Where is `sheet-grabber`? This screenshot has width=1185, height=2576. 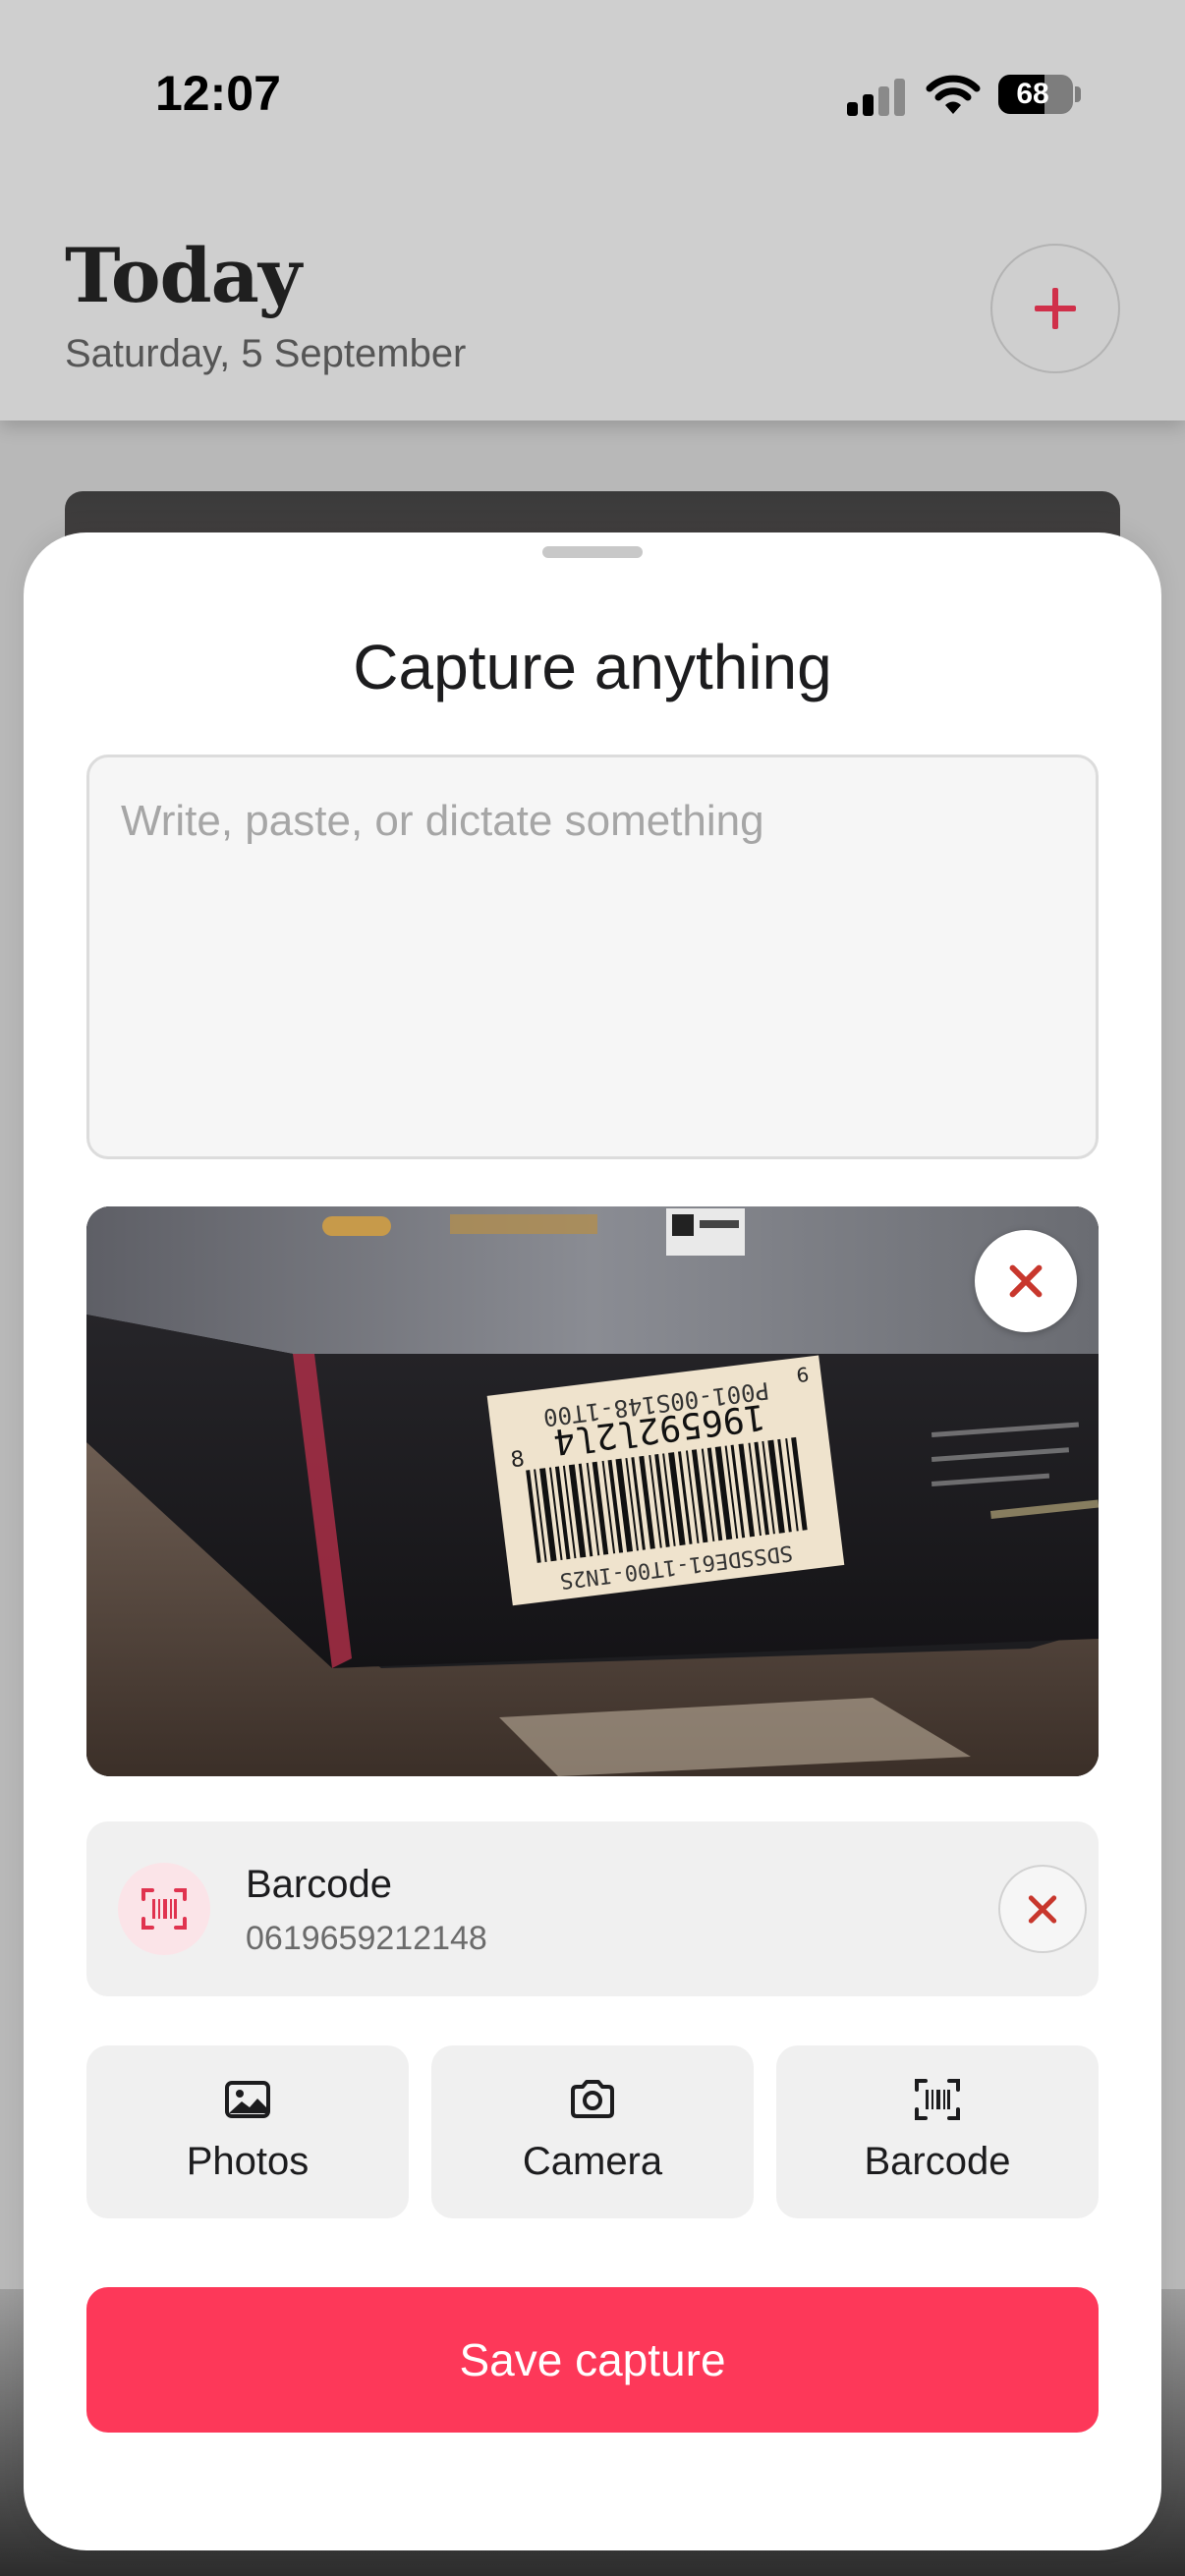 sheet-grabber is located at coordinates (592, 552).